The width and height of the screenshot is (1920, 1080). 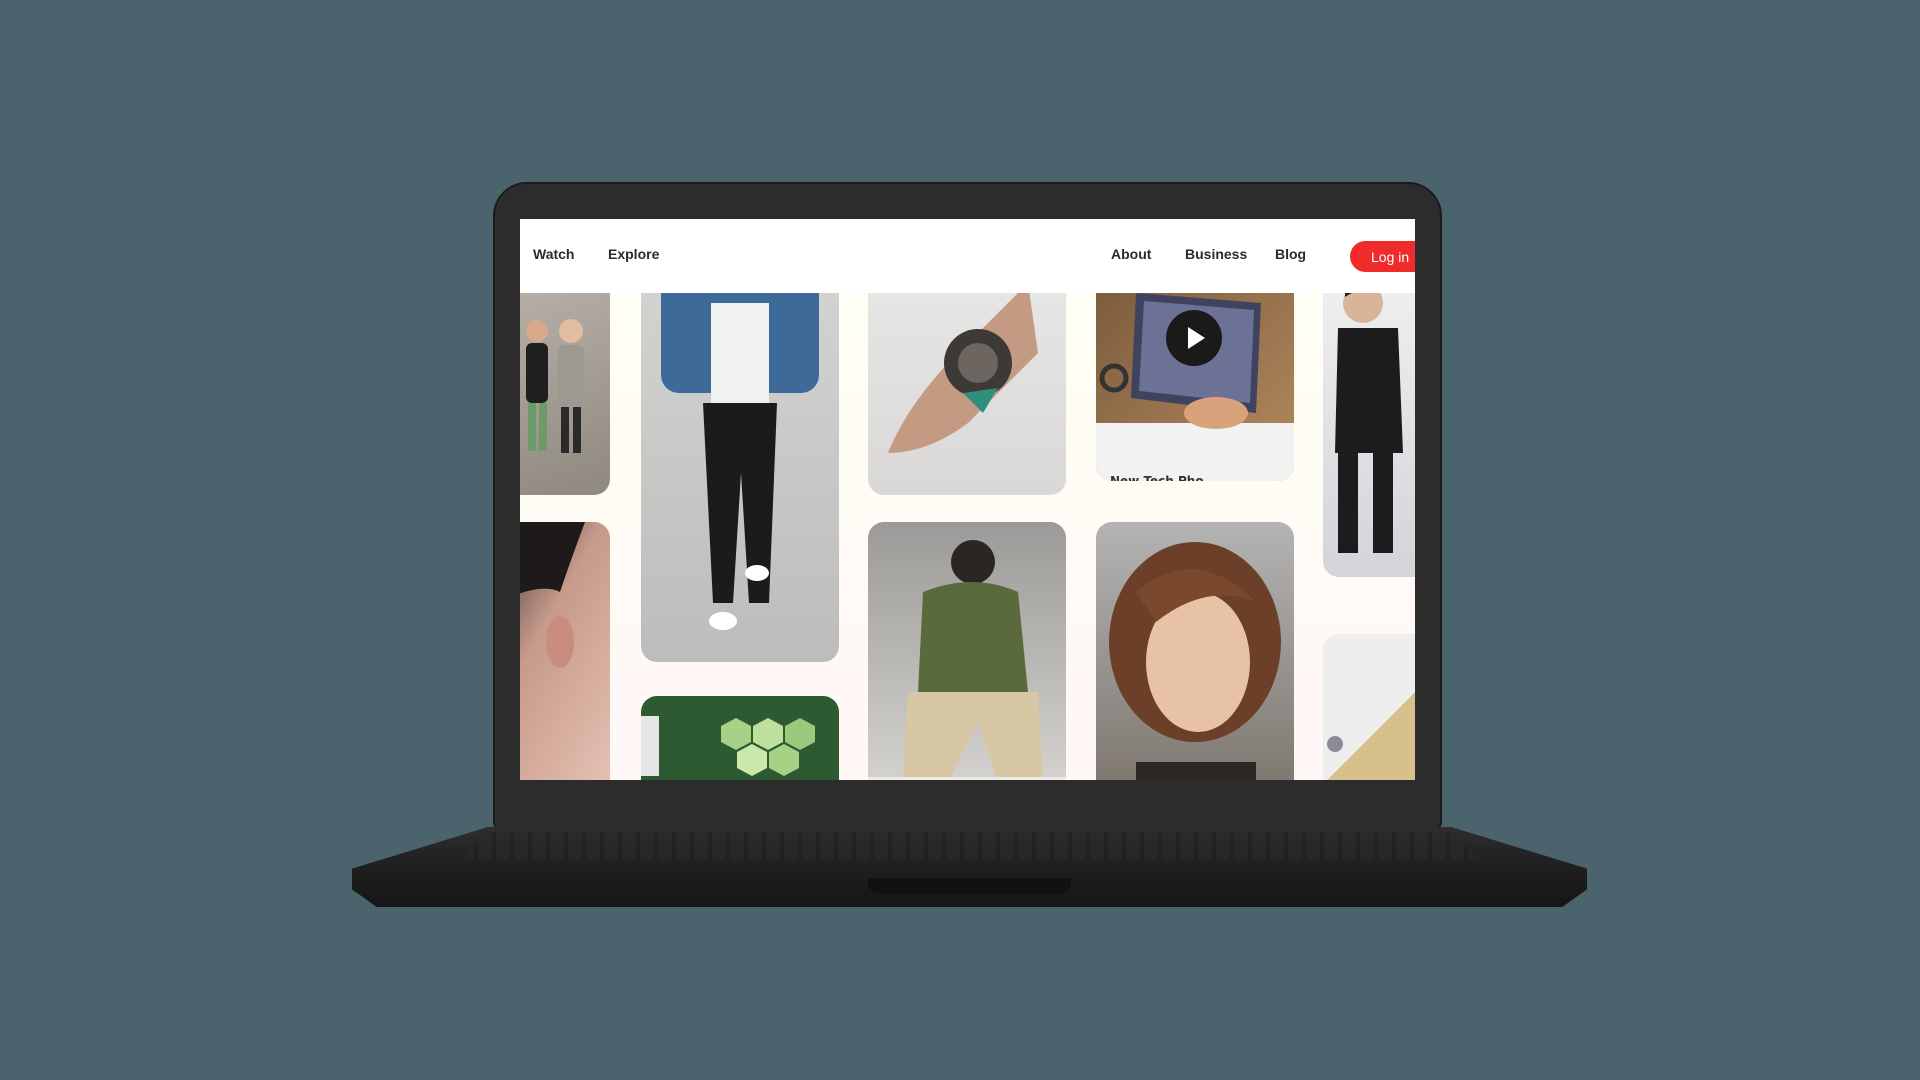 I want to click on haircut-image, so click(x=552, y=595).